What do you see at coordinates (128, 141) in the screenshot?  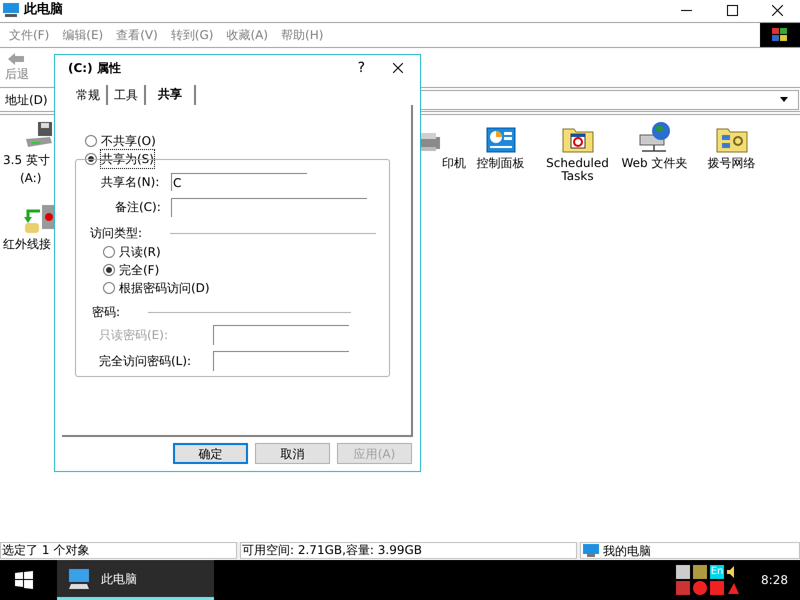 I see `radio-label: 不共享(O)` at bounding box center [128, 141].